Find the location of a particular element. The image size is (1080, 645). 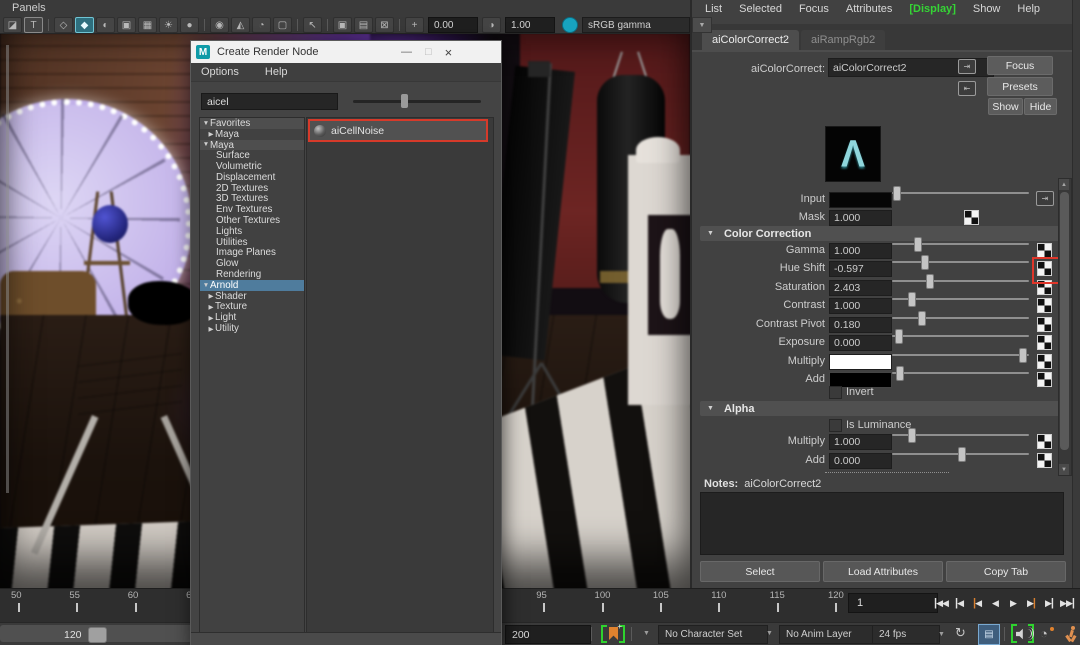

load-arrow-icon: ⇥ is located at coordinates (967, 66).